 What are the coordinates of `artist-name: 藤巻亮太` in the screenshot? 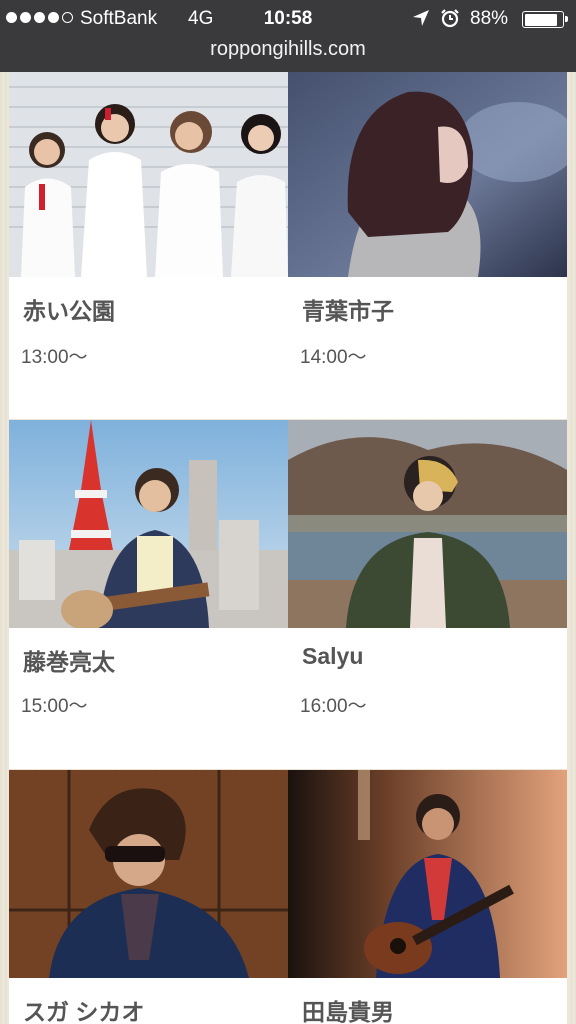 It's located at (69, 662).